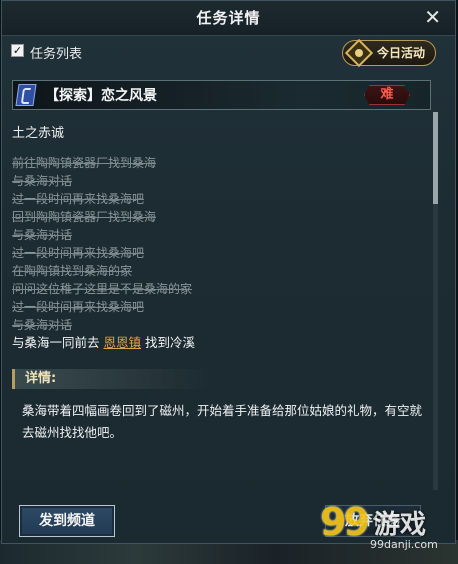  Describe the element at coordinates (67, 521) in the screenshot. I see `send-to-channel-button: 发到频道` at that location.